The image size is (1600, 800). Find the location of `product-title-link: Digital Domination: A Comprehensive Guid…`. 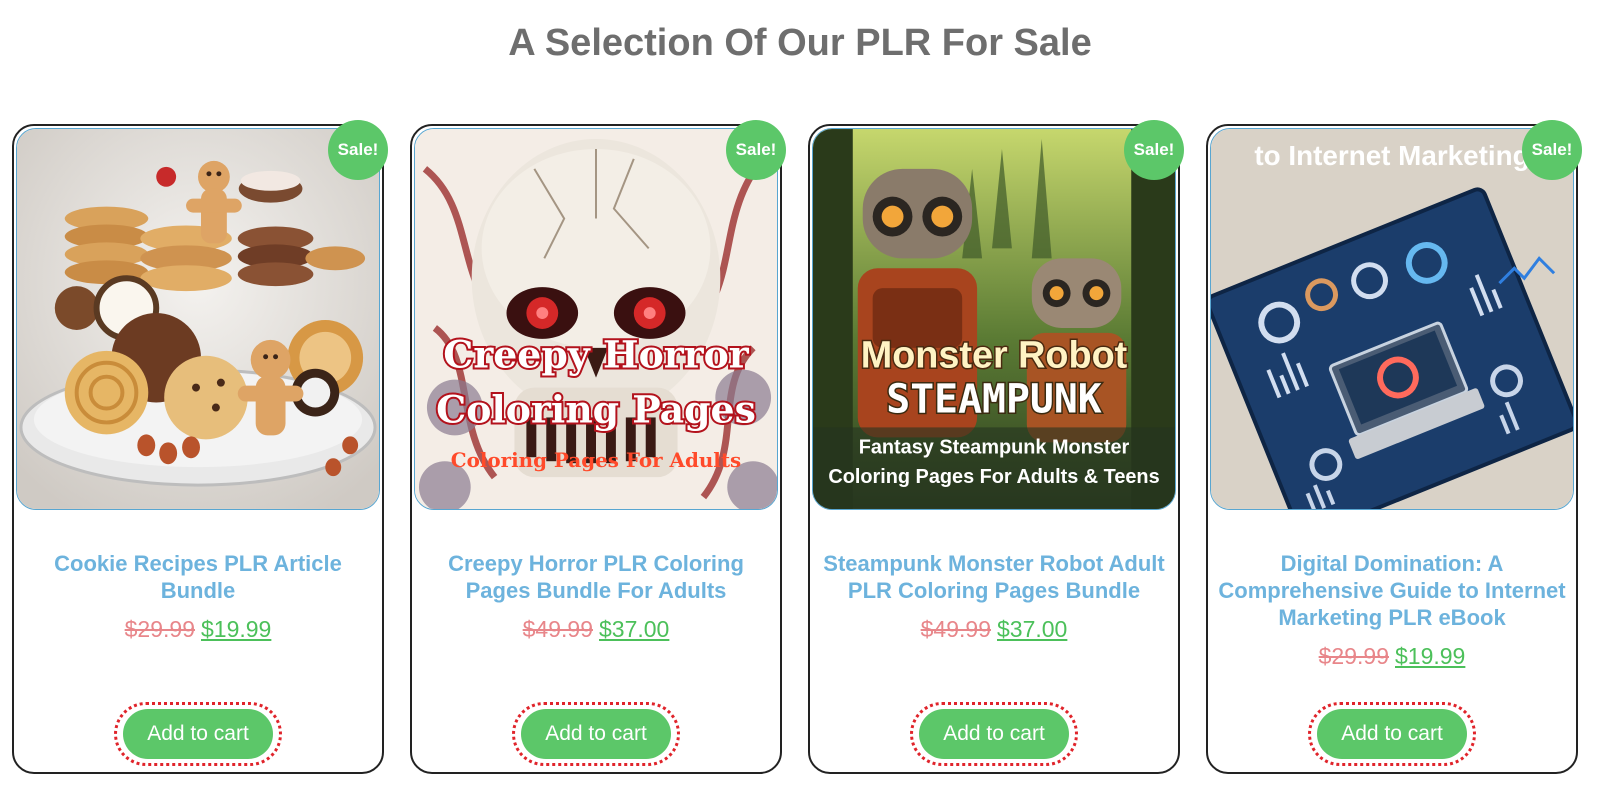

product-title-link: Digital Domination: A Comprehensive Guid… is located at coordinates (1392, 590).